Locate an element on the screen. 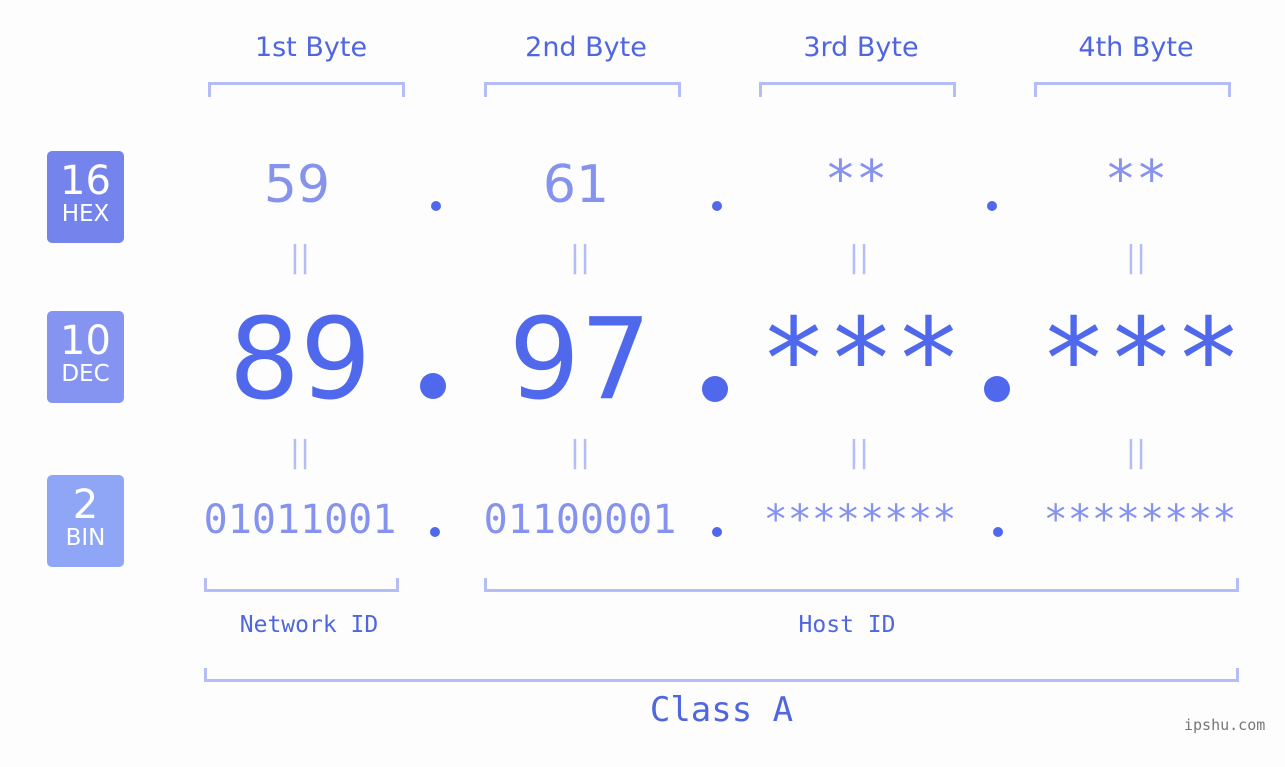  equals-dec-bin-4: || is located at coordinates (1136, 452).